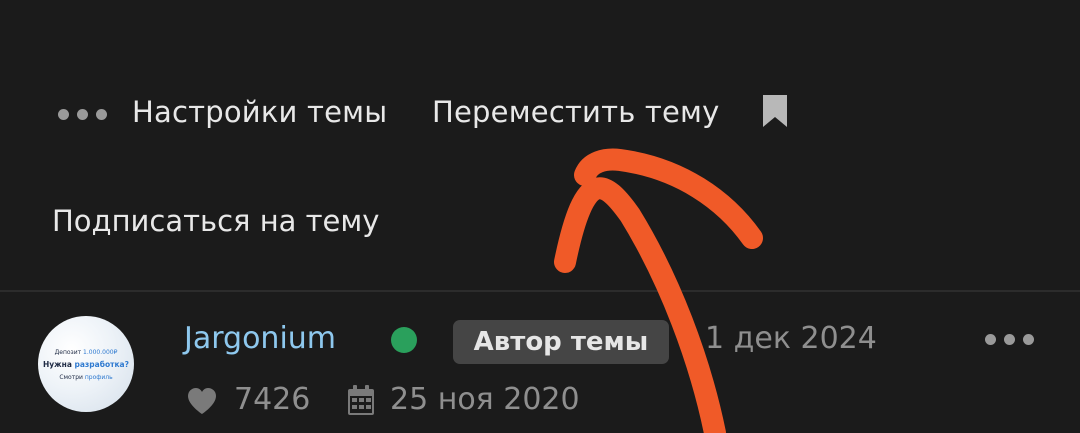 This screenshot has height=433, width=1080. I want to click on avatar-text-accent: 1.000.000₽, so click(100, 352).